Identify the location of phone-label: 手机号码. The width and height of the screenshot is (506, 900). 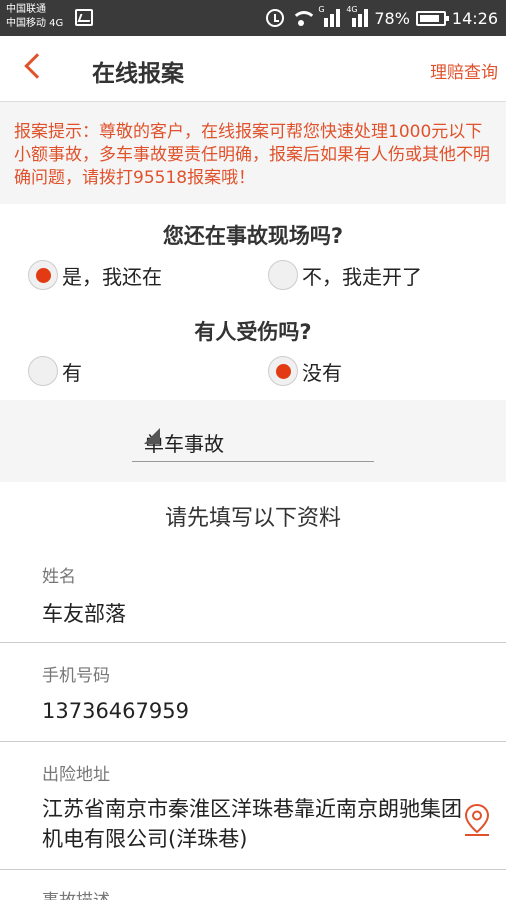
(76, 676).